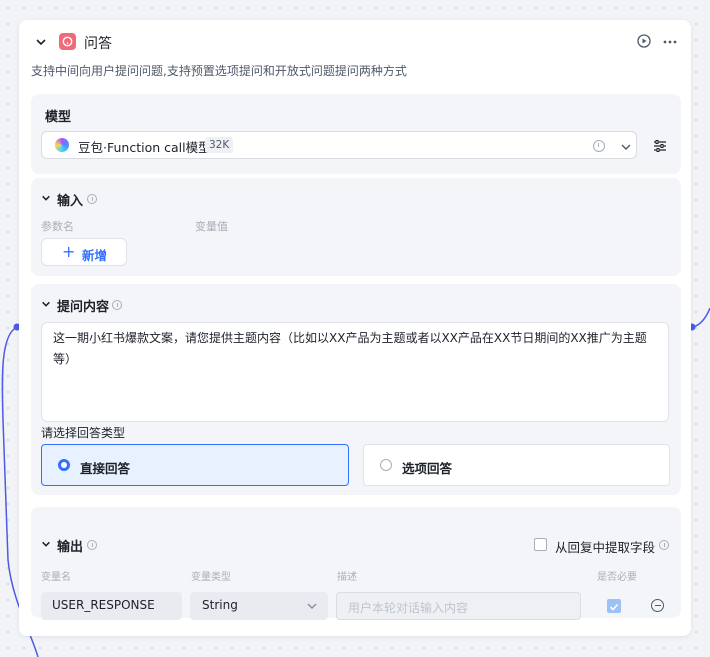 The width and height of the screenshot is (710, 657). What do you see at coordinates (355, 42) in the screenshot?
I see `node-header: 问答` at bounding box center [355, 42].